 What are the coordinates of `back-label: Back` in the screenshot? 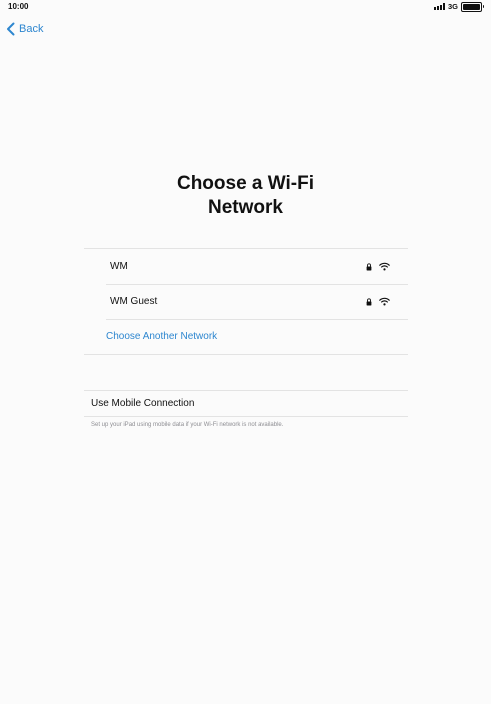 It's located at (31, 29).